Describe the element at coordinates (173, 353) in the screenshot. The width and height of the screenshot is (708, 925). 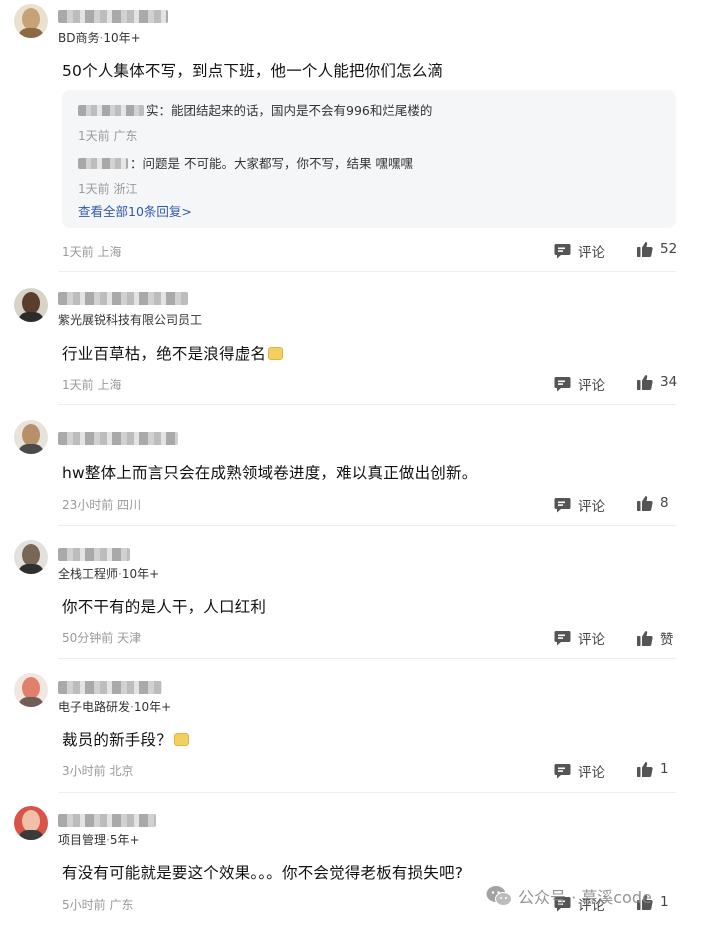
I see `comment-text: 行业百草枯，绝不是浪得虚名` at that location.